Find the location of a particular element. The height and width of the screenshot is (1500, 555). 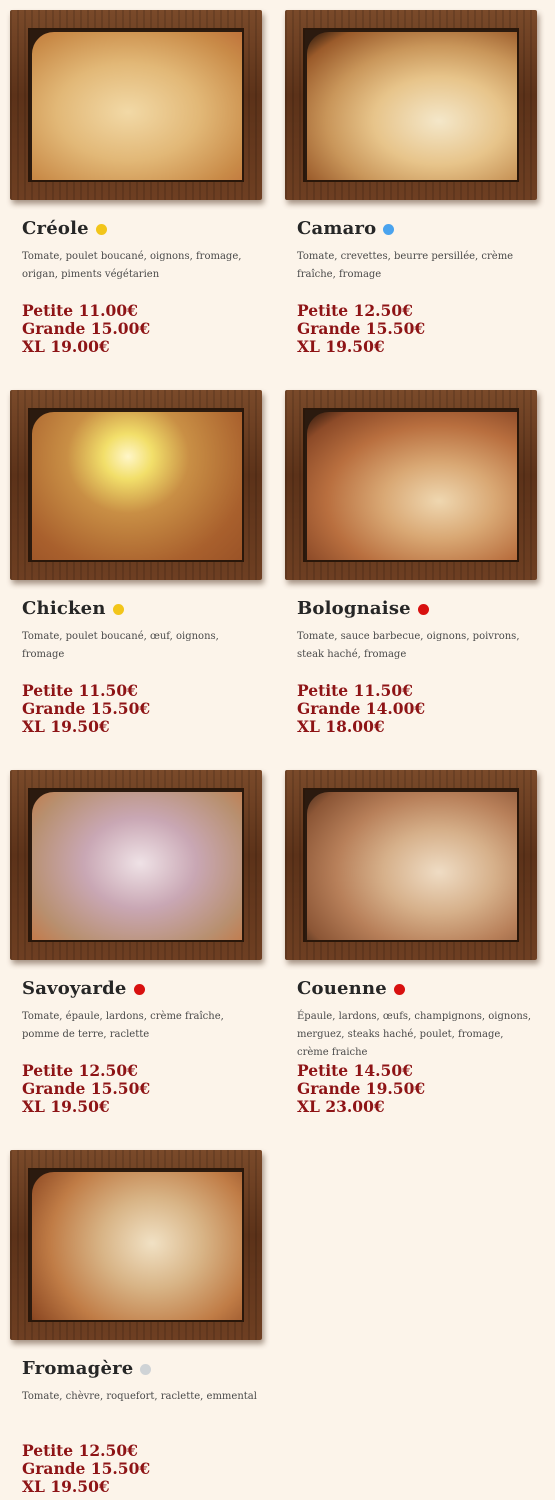

pizza-name: Camaro is located at coordinates (337, 228).